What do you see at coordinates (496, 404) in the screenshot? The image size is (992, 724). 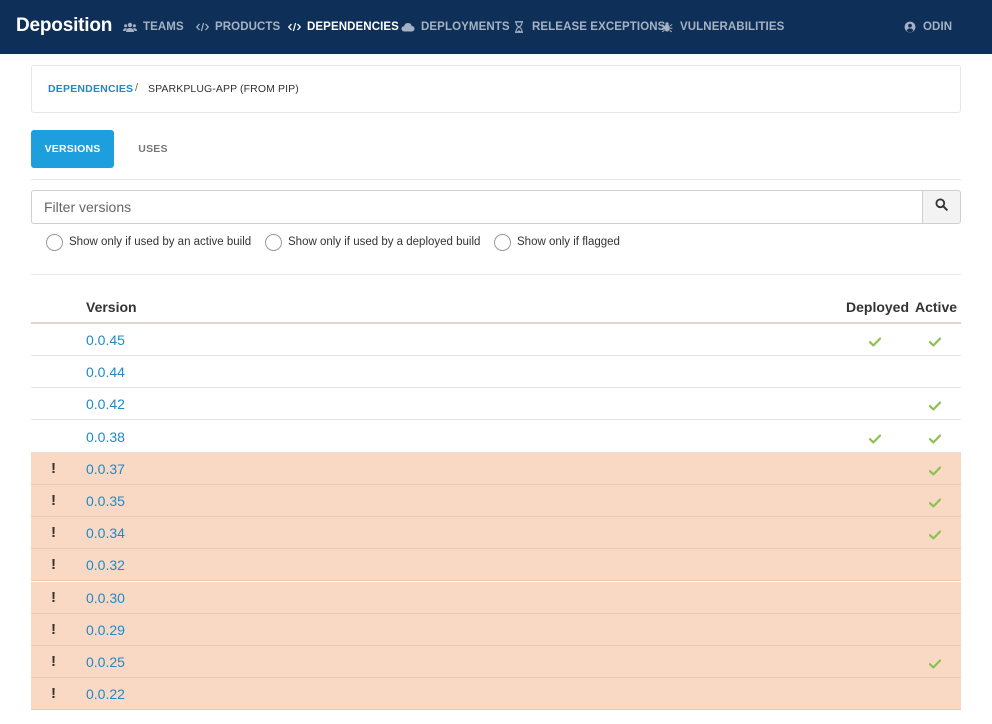 I see `table-row: 0.0.42` at bounding box center [496, 404].